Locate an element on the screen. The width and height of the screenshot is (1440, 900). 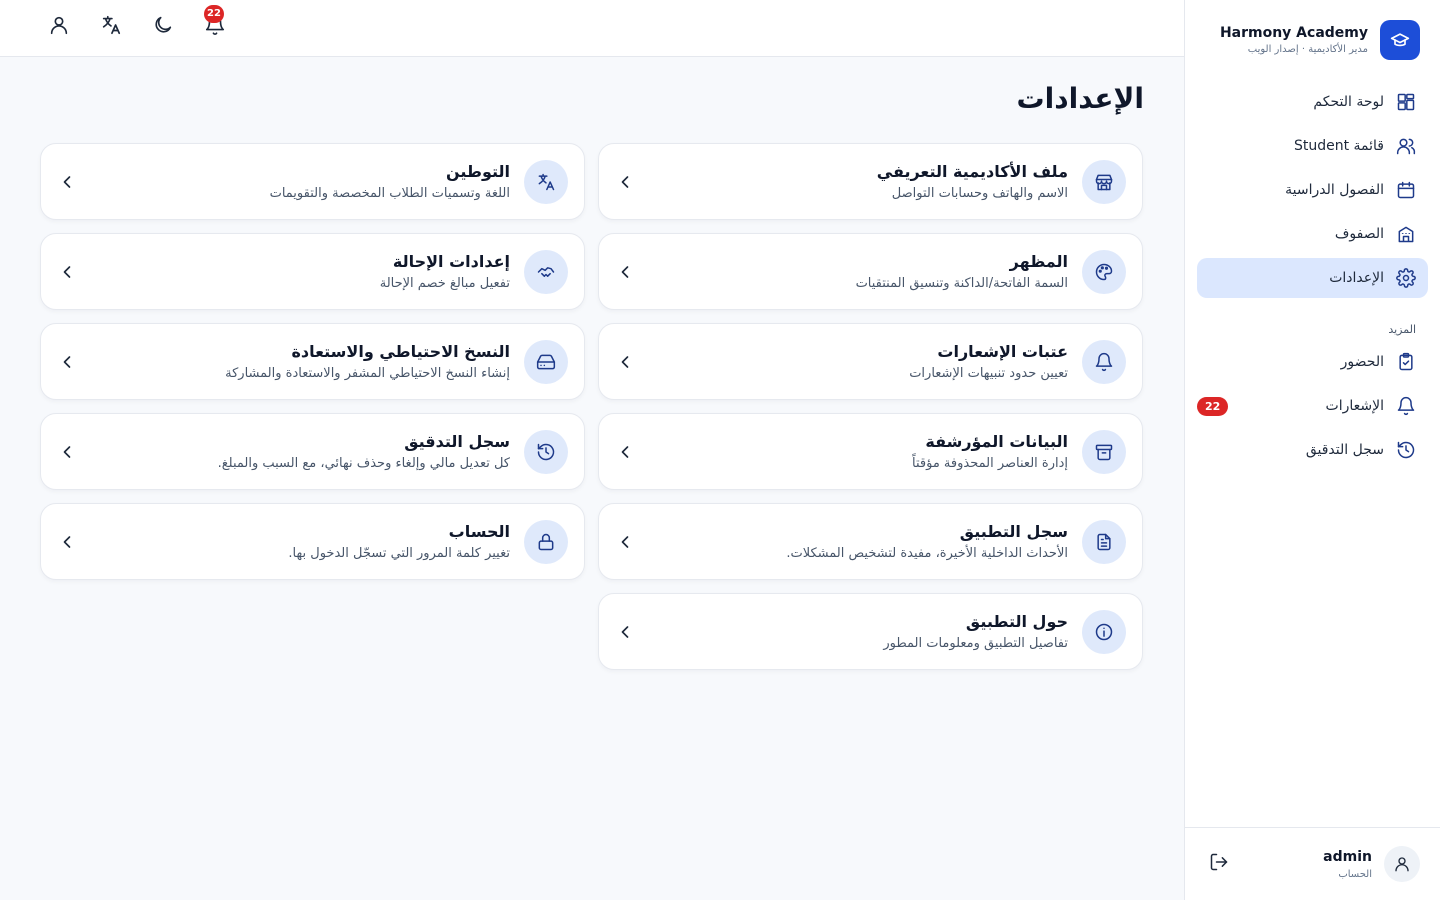
card-title: النسخ الاحتياطي والاستعادة is located at coordinates (400, 351).